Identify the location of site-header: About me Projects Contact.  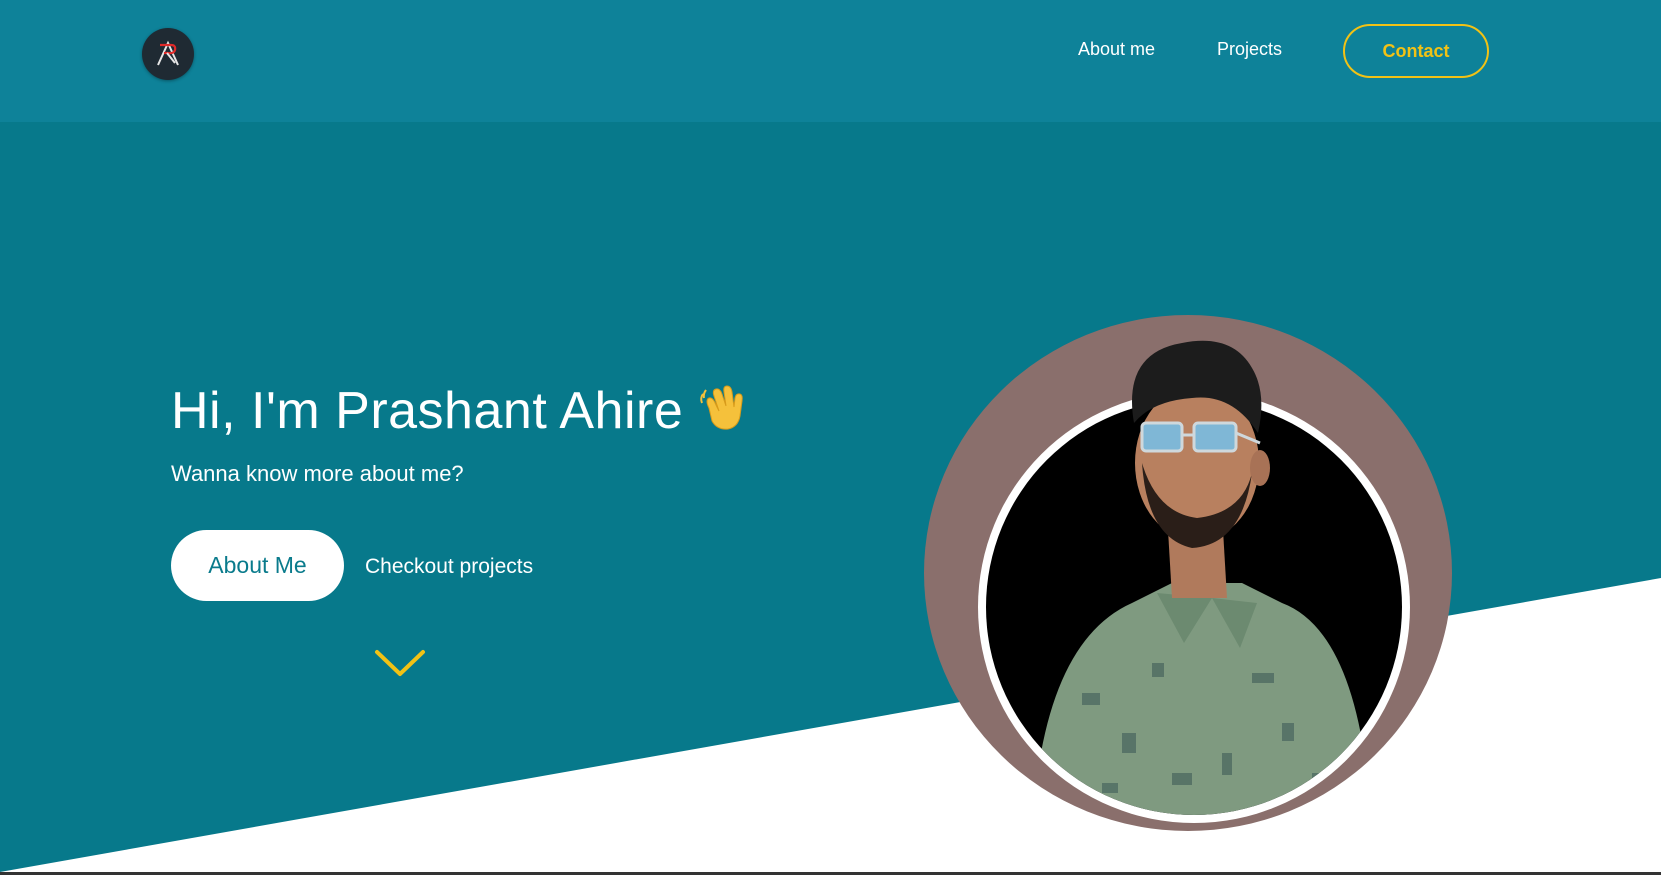
(830, 61).